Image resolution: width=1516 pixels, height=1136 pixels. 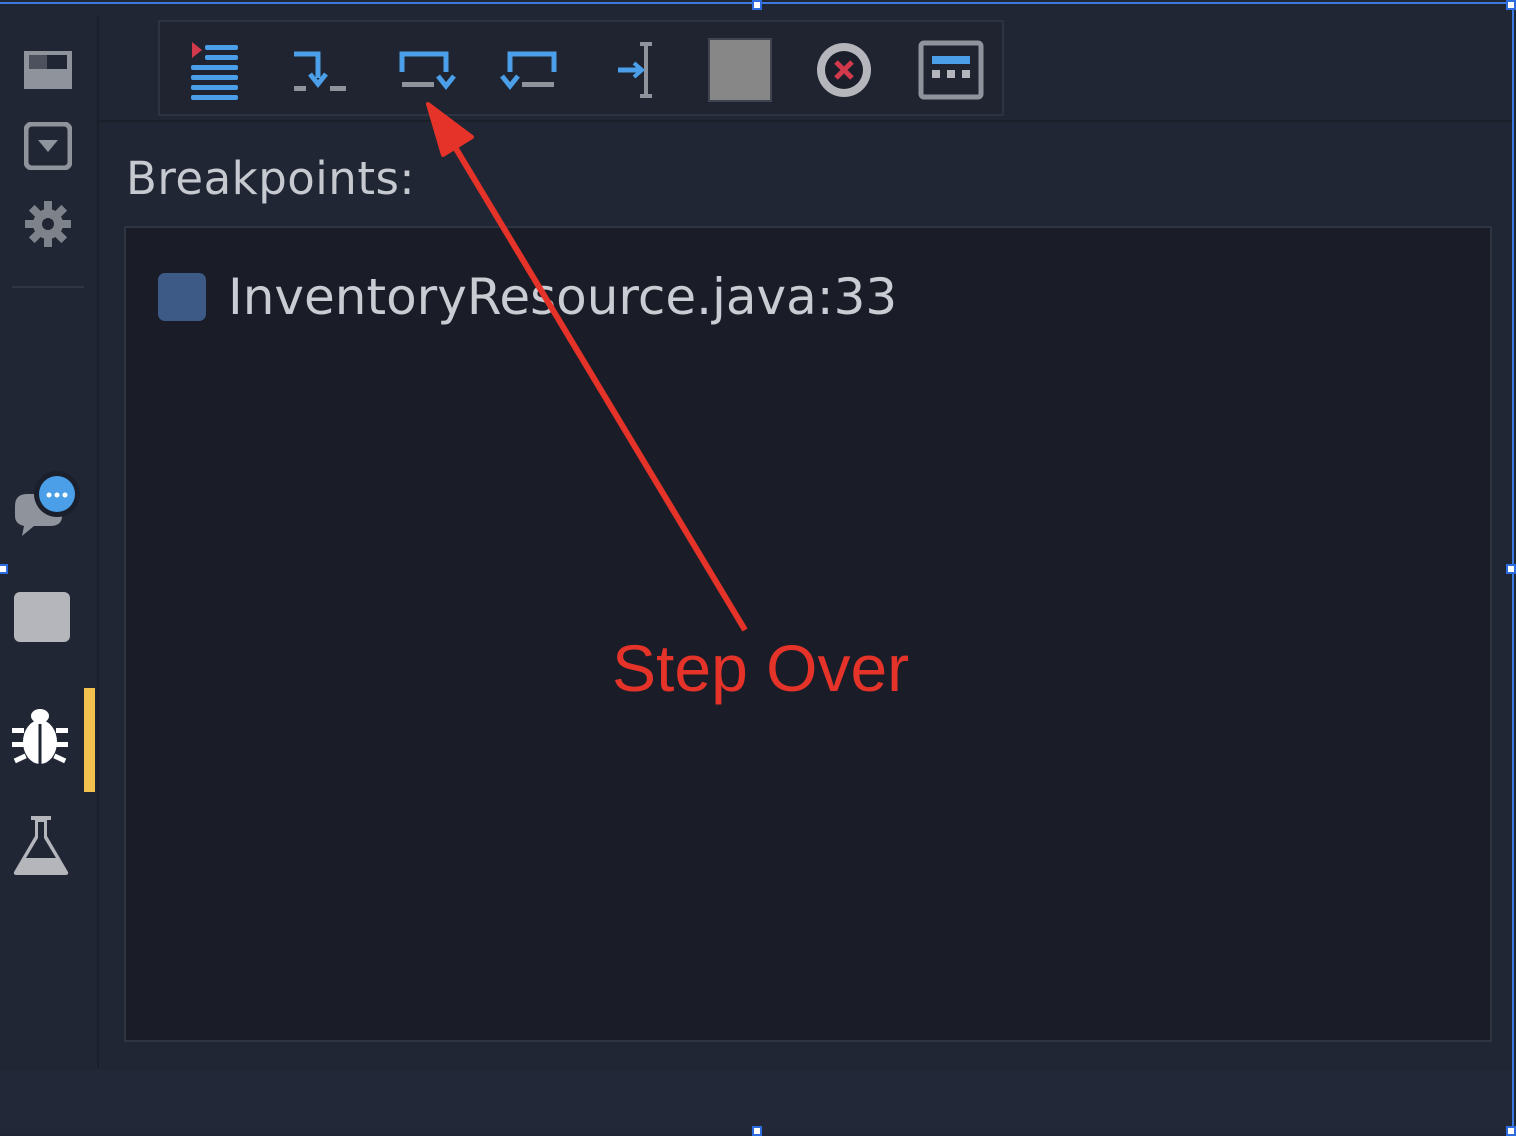 I want to click on resize-handle-bottom-right, so click(x=1511, y=1131).